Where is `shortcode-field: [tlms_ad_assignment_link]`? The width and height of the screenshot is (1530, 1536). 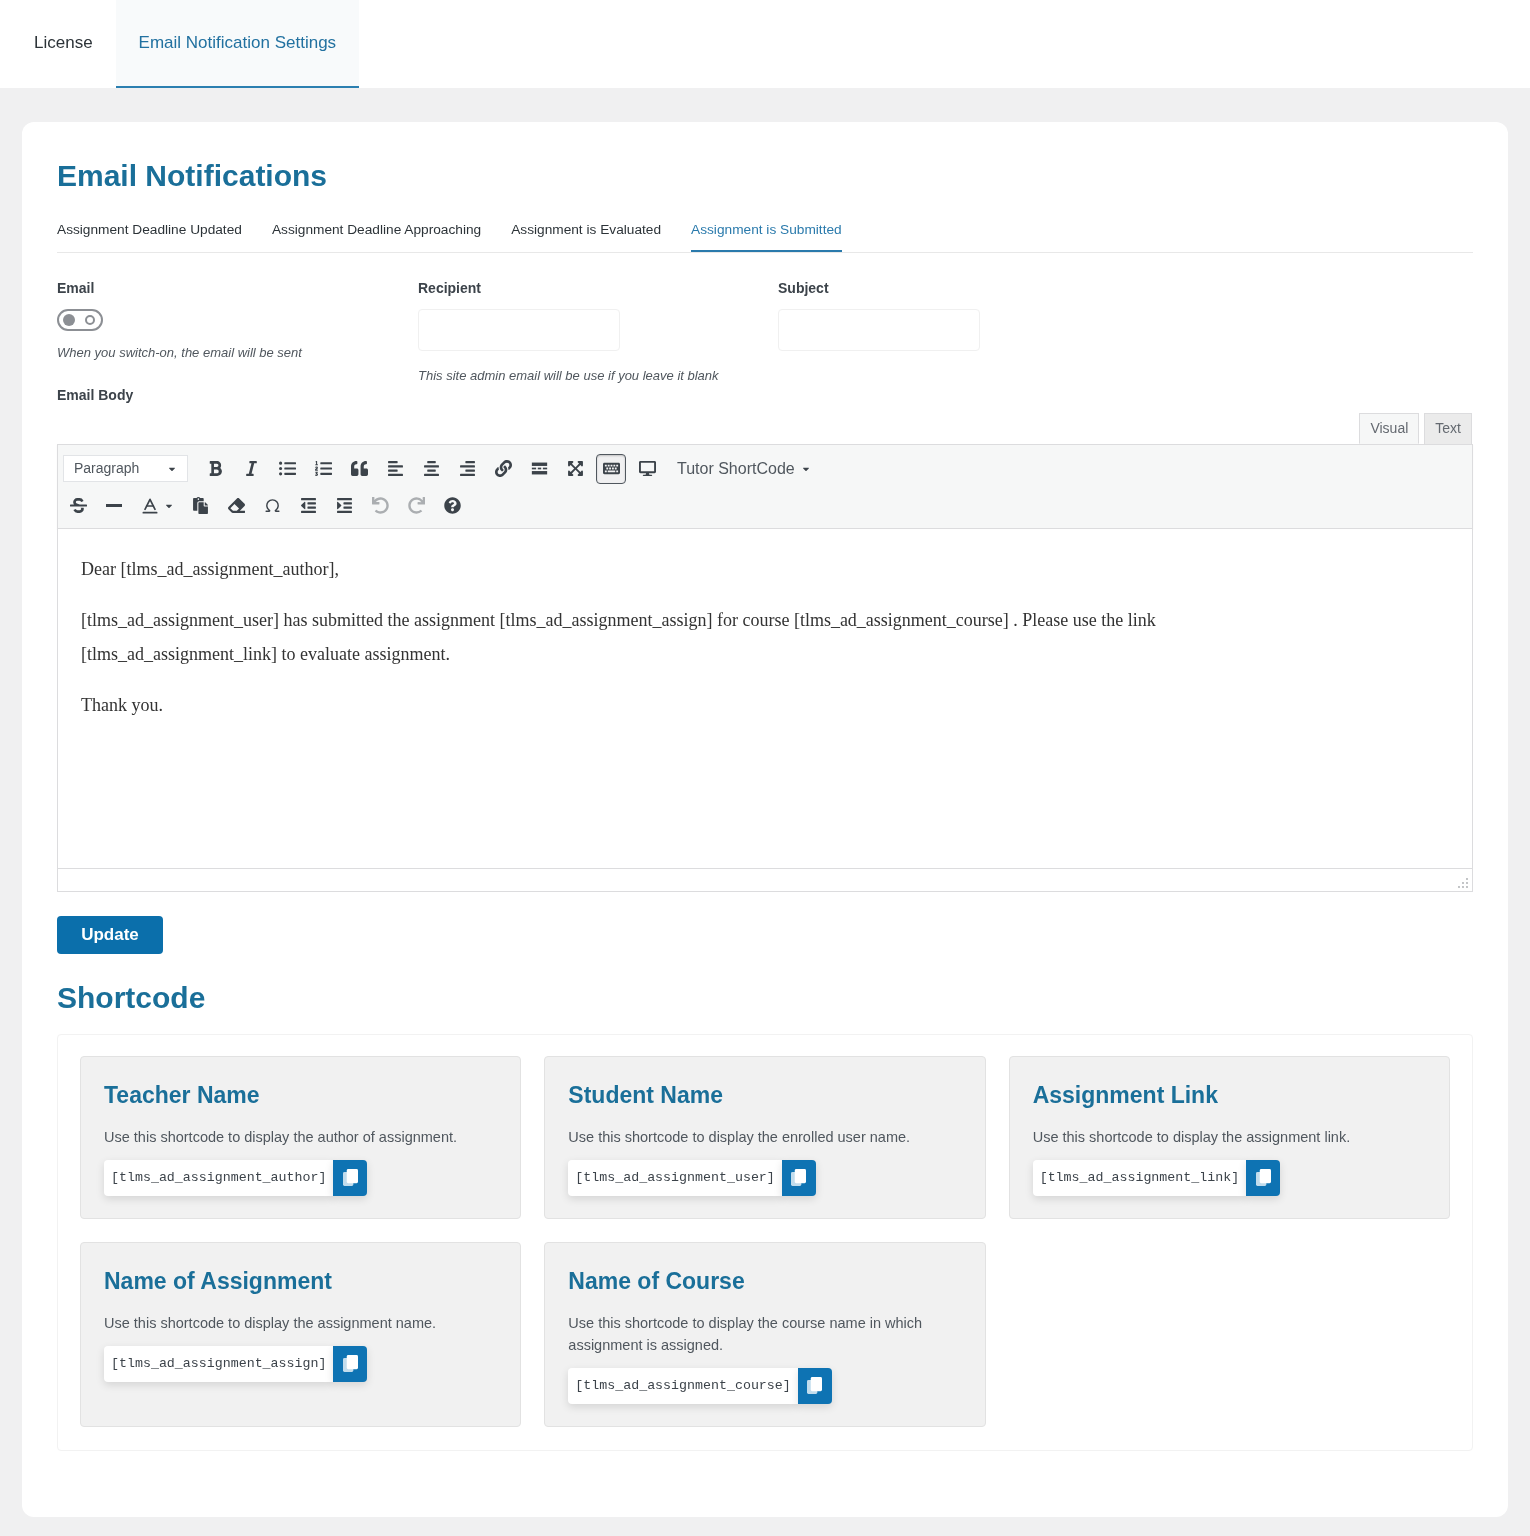 shortcode-field: [tlms_ad_assignment_link] is located at coordinates (1139, 1177).